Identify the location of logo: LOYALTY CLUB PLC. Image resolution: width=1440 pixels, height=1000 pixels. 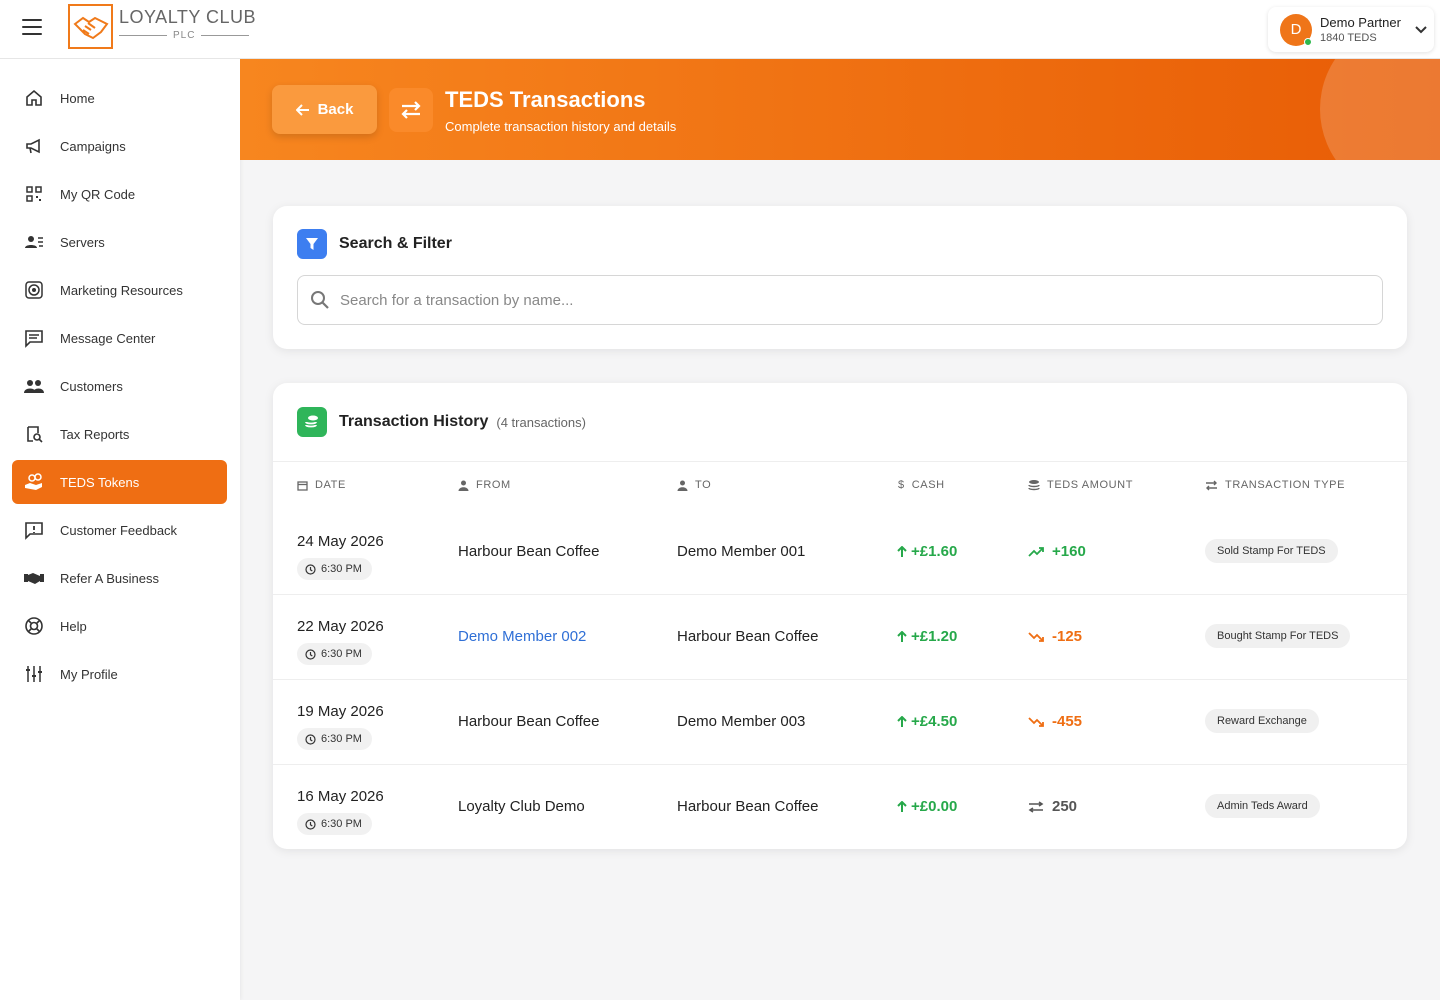
(162, 26).